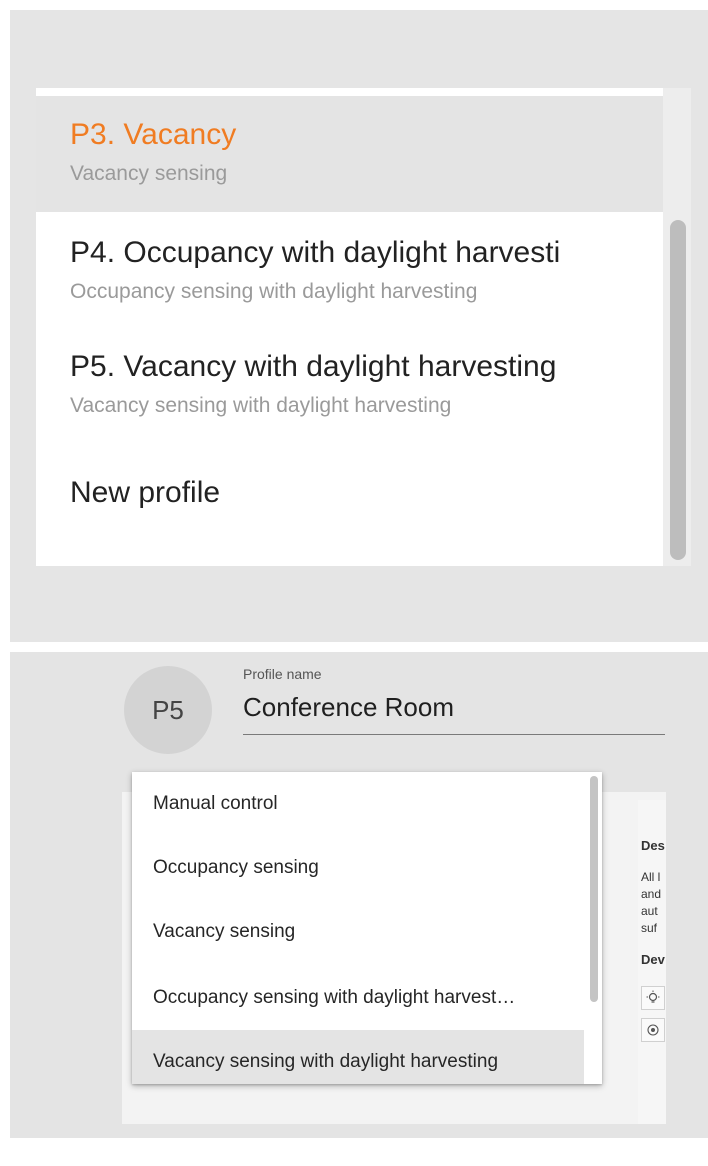 The image size is (708, 1166). What do you see at coordinates (358, 868) in the screenshot?
I see `dropdown-option-occupancy-sensing: Occupancy sensing` at bounding box center [358, 868].